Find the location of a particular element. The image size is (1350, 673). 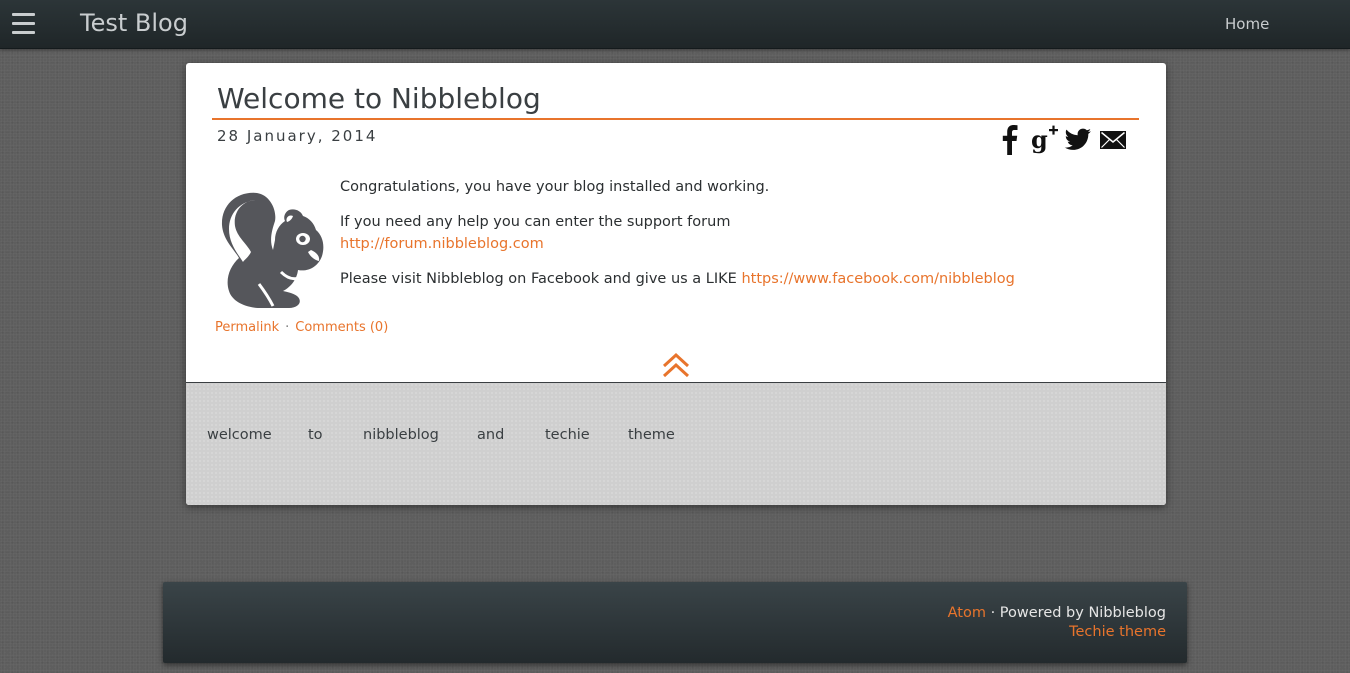

permalink-link: Permalink is located at coordinates (247, 327).